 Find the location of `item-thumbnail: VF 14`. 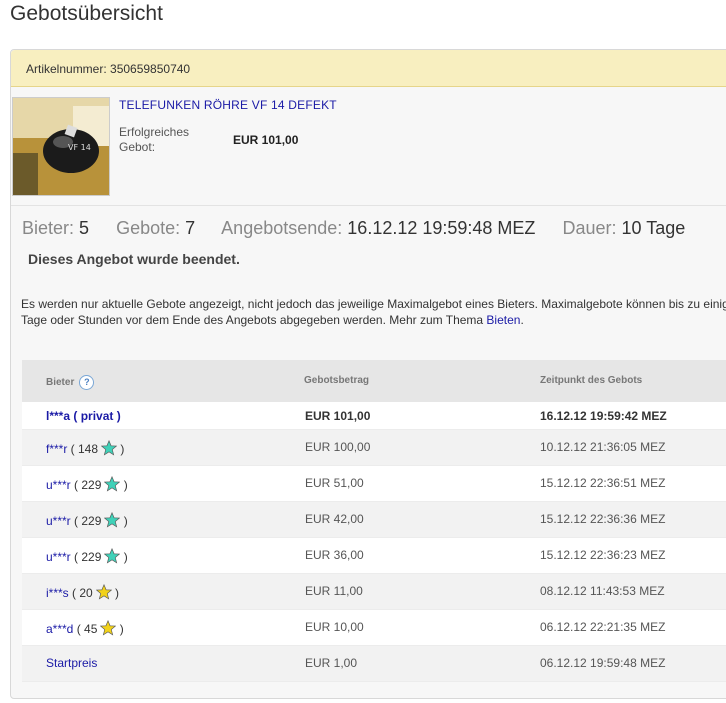

item-thumbnail: VF 14 is located at coordinates (61, 146).